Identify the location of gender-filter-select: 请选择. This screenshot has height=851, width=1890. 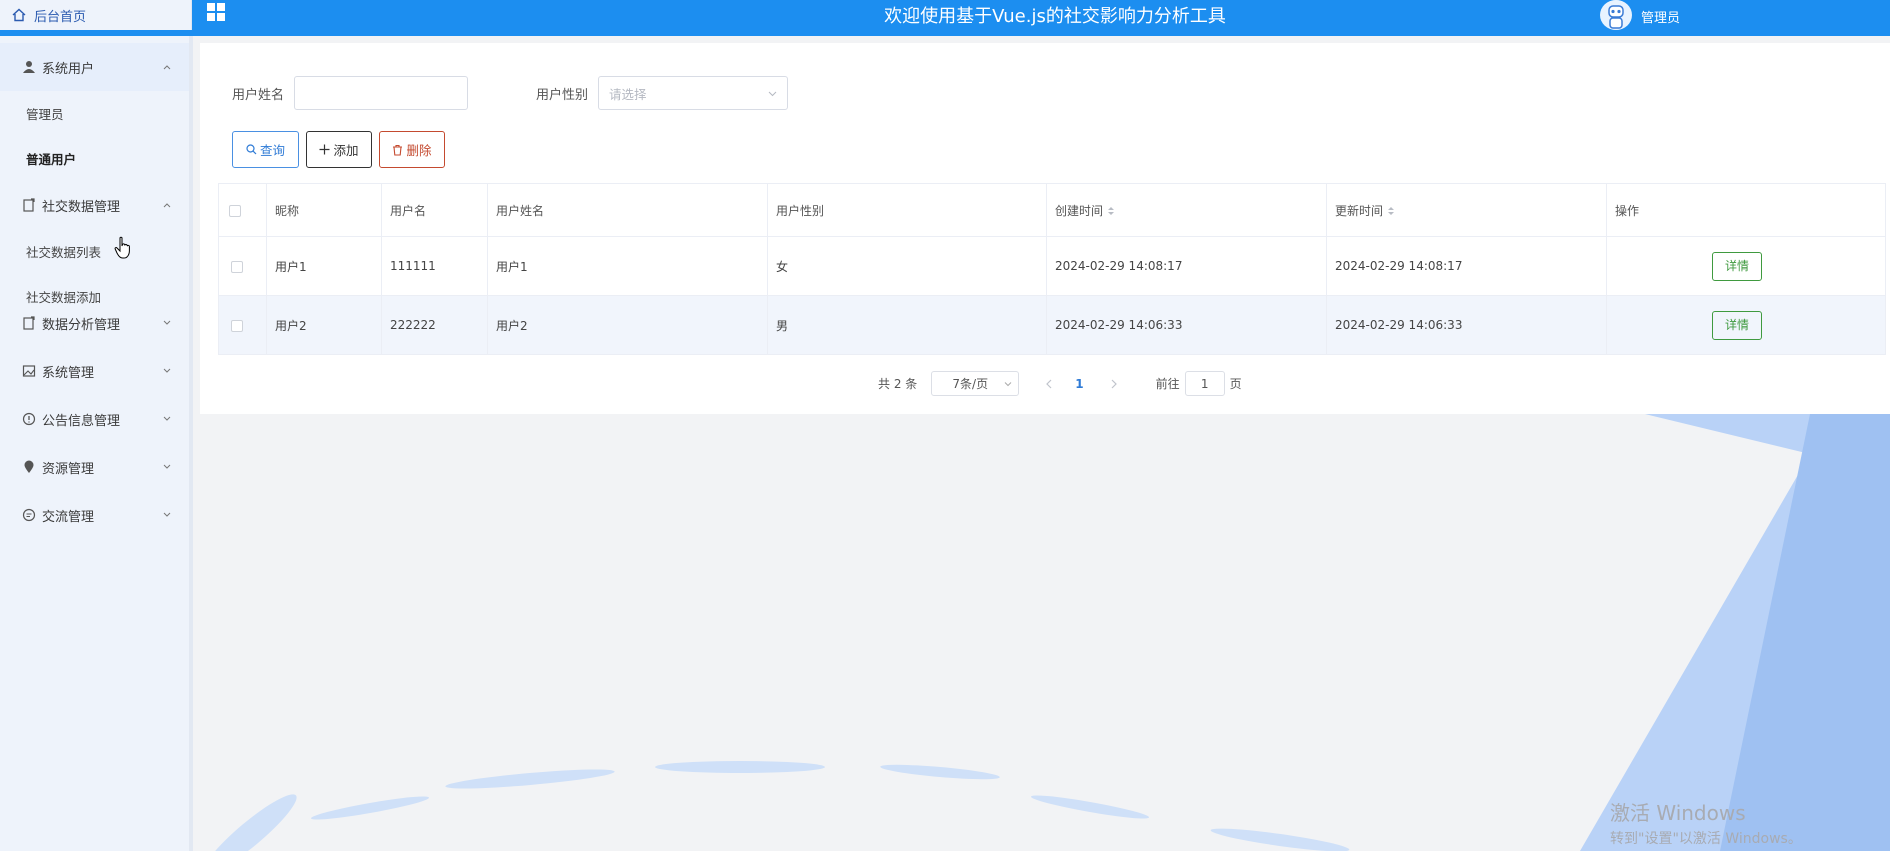
(693, 93).